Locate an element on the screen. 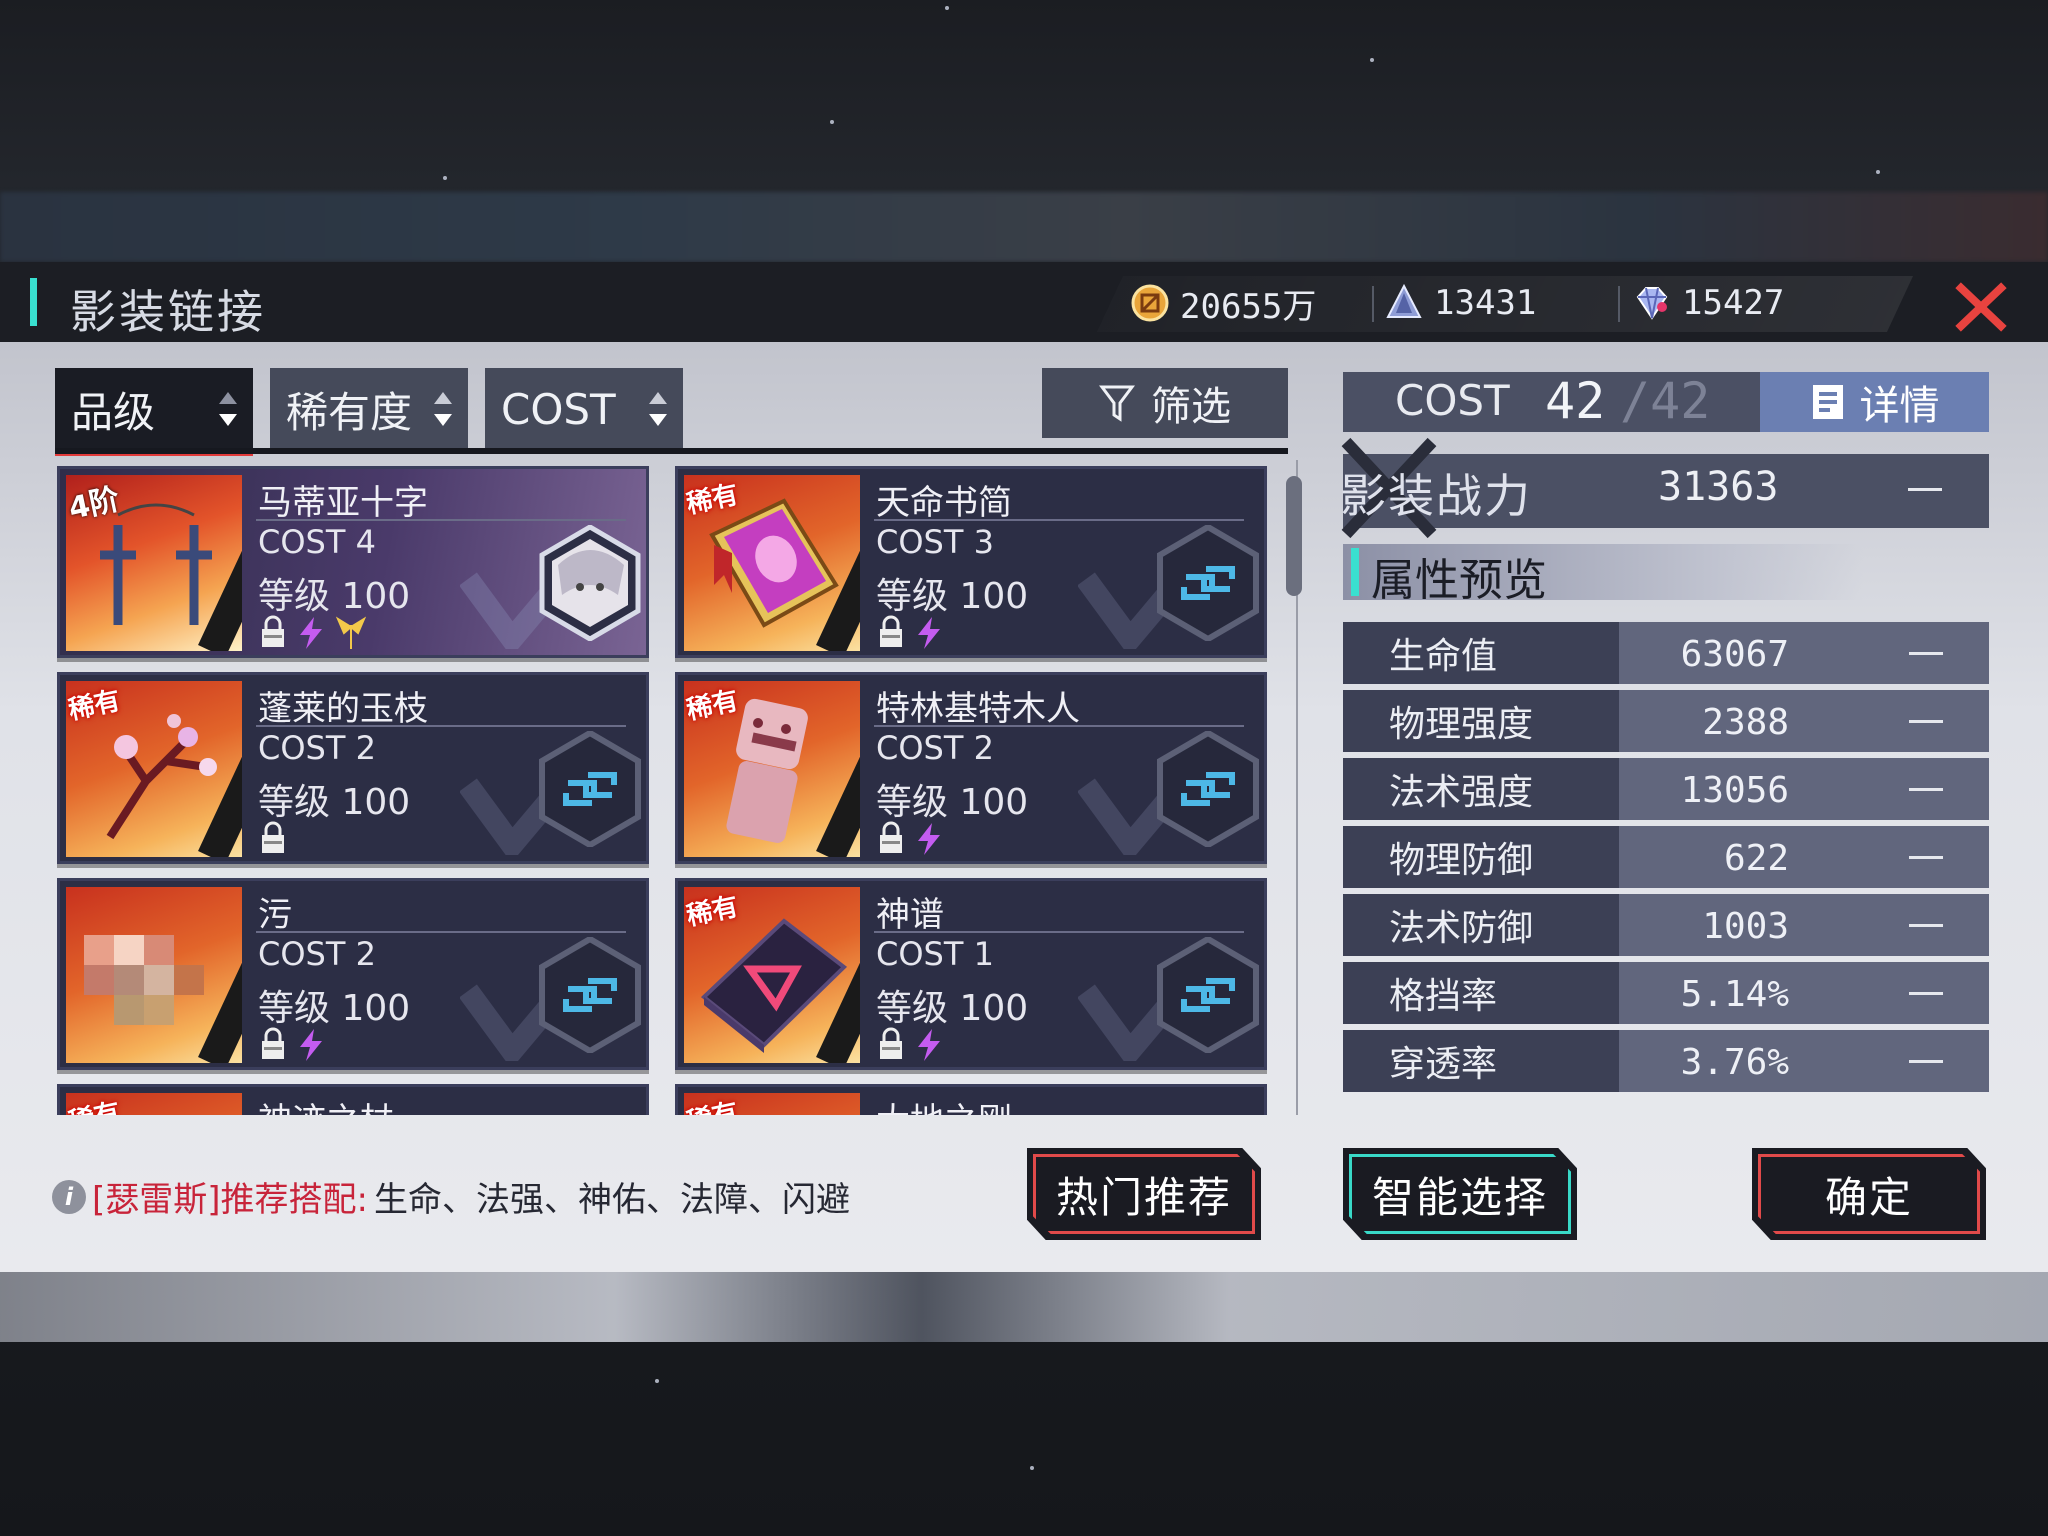 Image resolution: width=2048 pixels, height=1536 pixels. gear-name: 蓬莱的玉枝 is located at coordinates (343, 709).